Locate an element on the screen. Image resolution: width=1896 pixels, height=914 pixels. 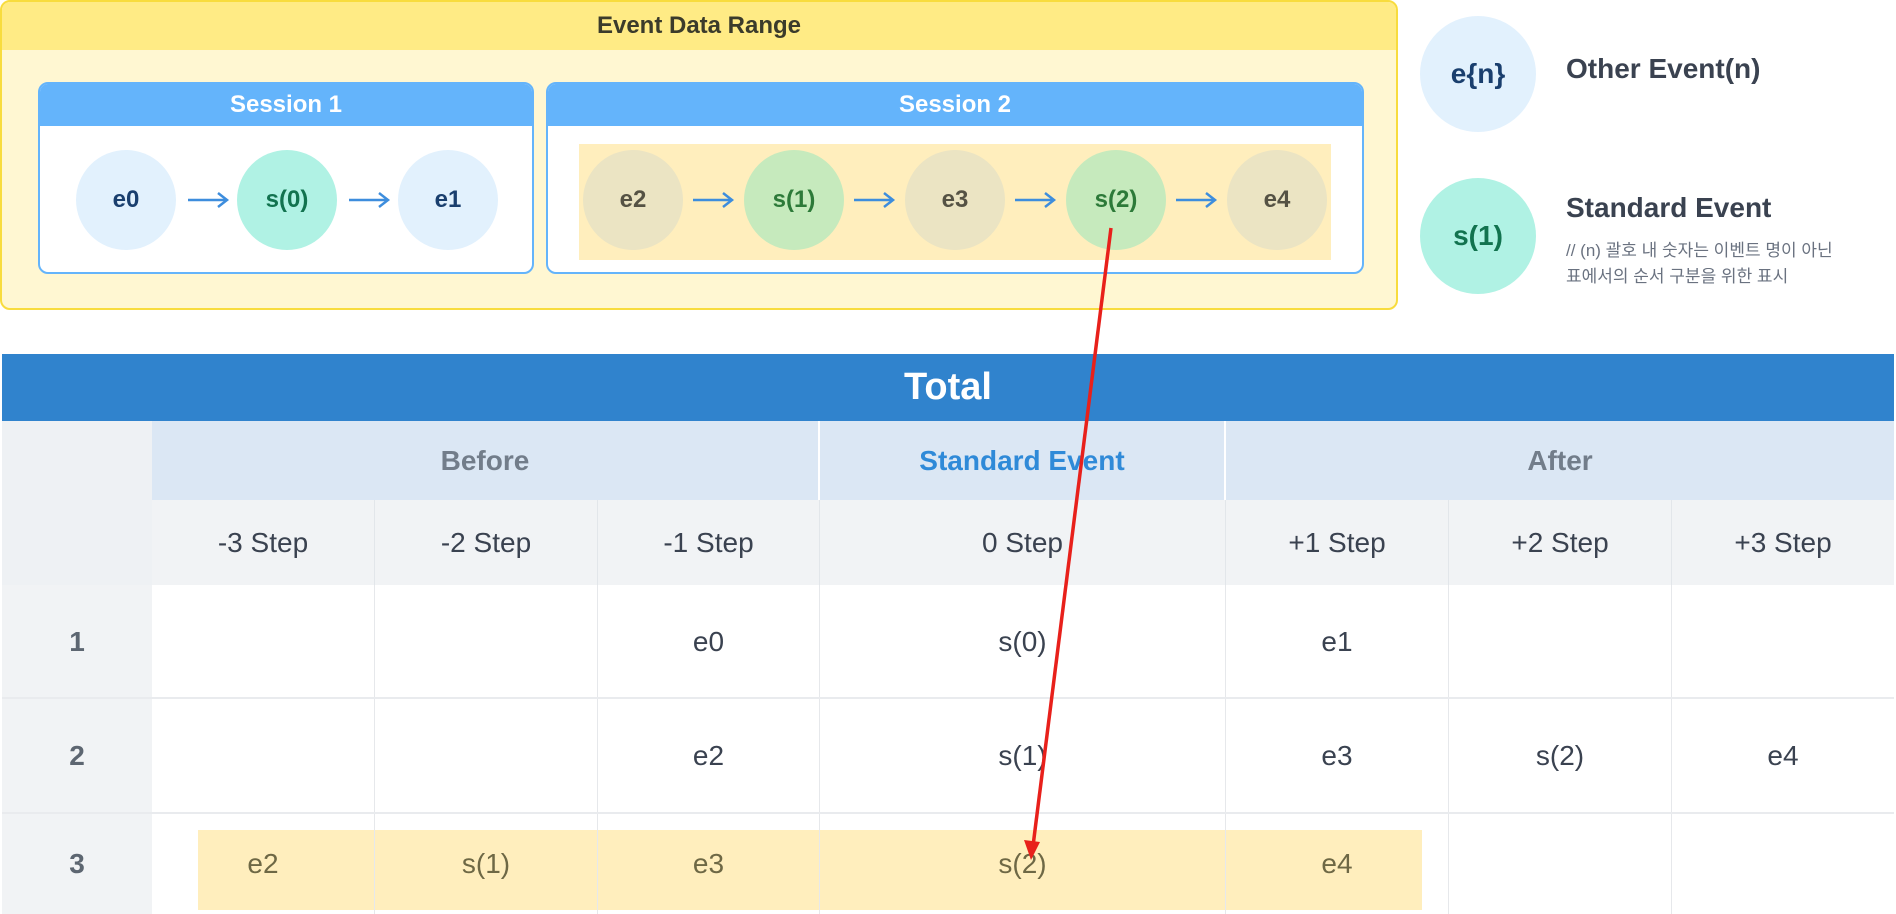
table-cell: e1 is located at coordinates (1337, 641).